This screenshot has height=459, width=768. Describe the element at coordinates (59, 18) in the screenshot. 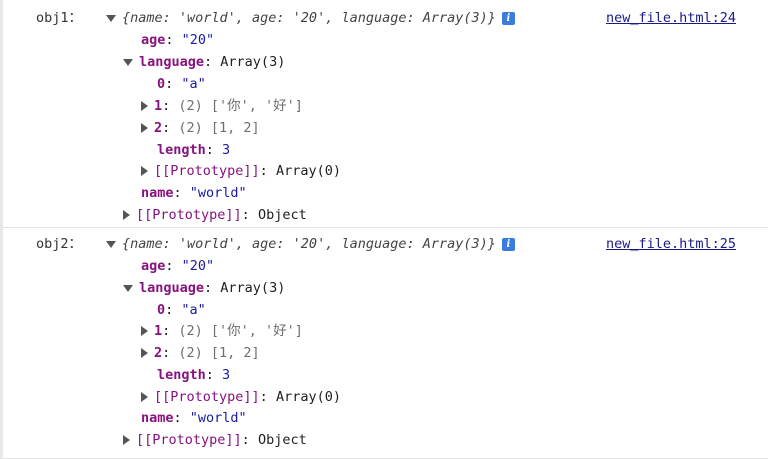

I see `log-label: obj1：` at that location.